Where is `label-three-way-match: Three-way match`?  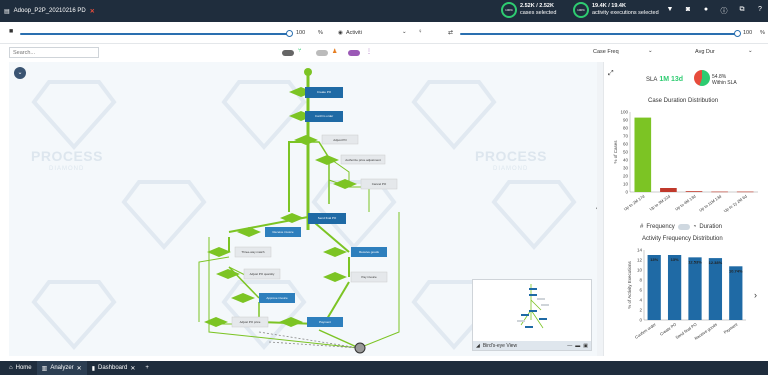
label-three-way-match: Three-way match is located at coordinates (253, 252).